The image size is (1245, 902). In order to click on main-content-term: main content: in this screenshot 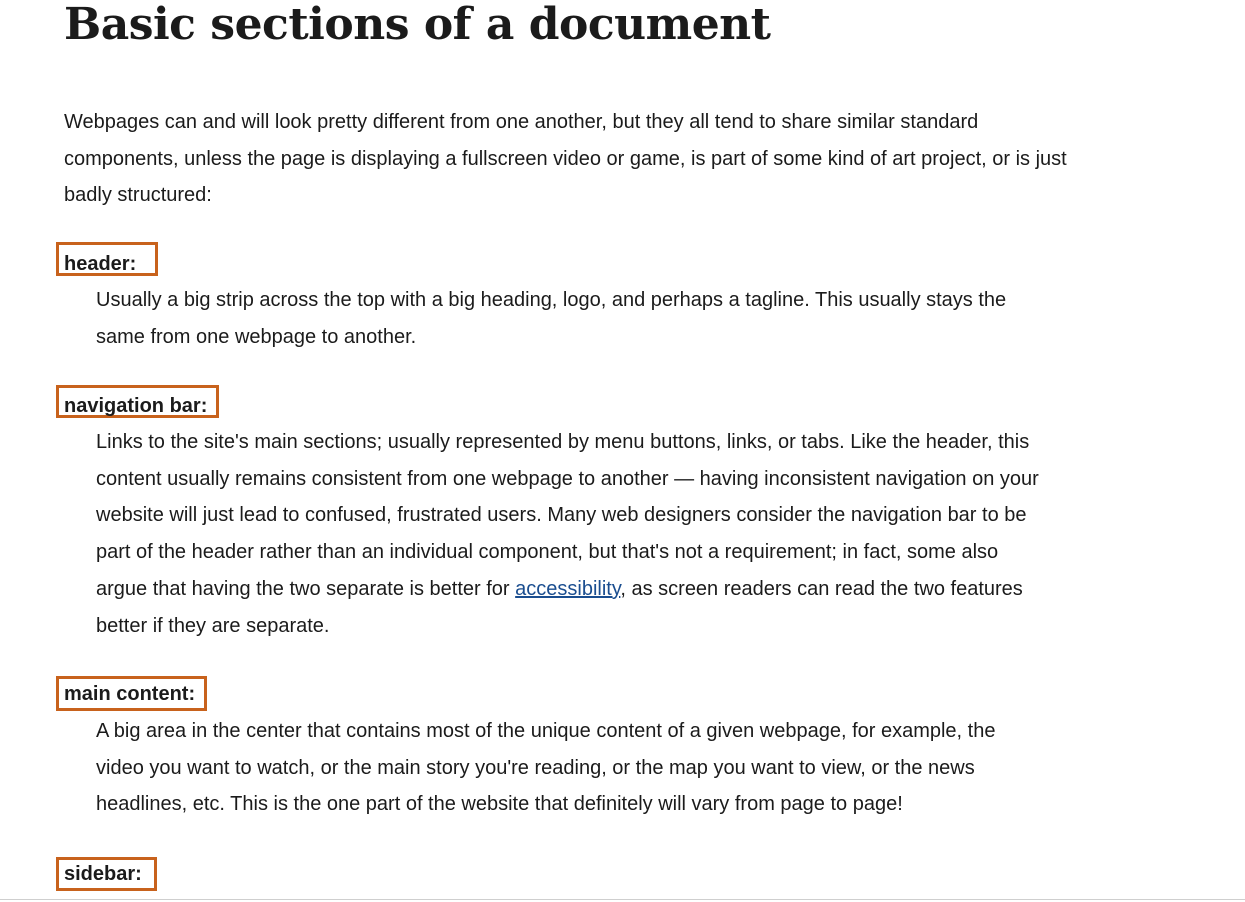, I will do `click(130, 694)`.